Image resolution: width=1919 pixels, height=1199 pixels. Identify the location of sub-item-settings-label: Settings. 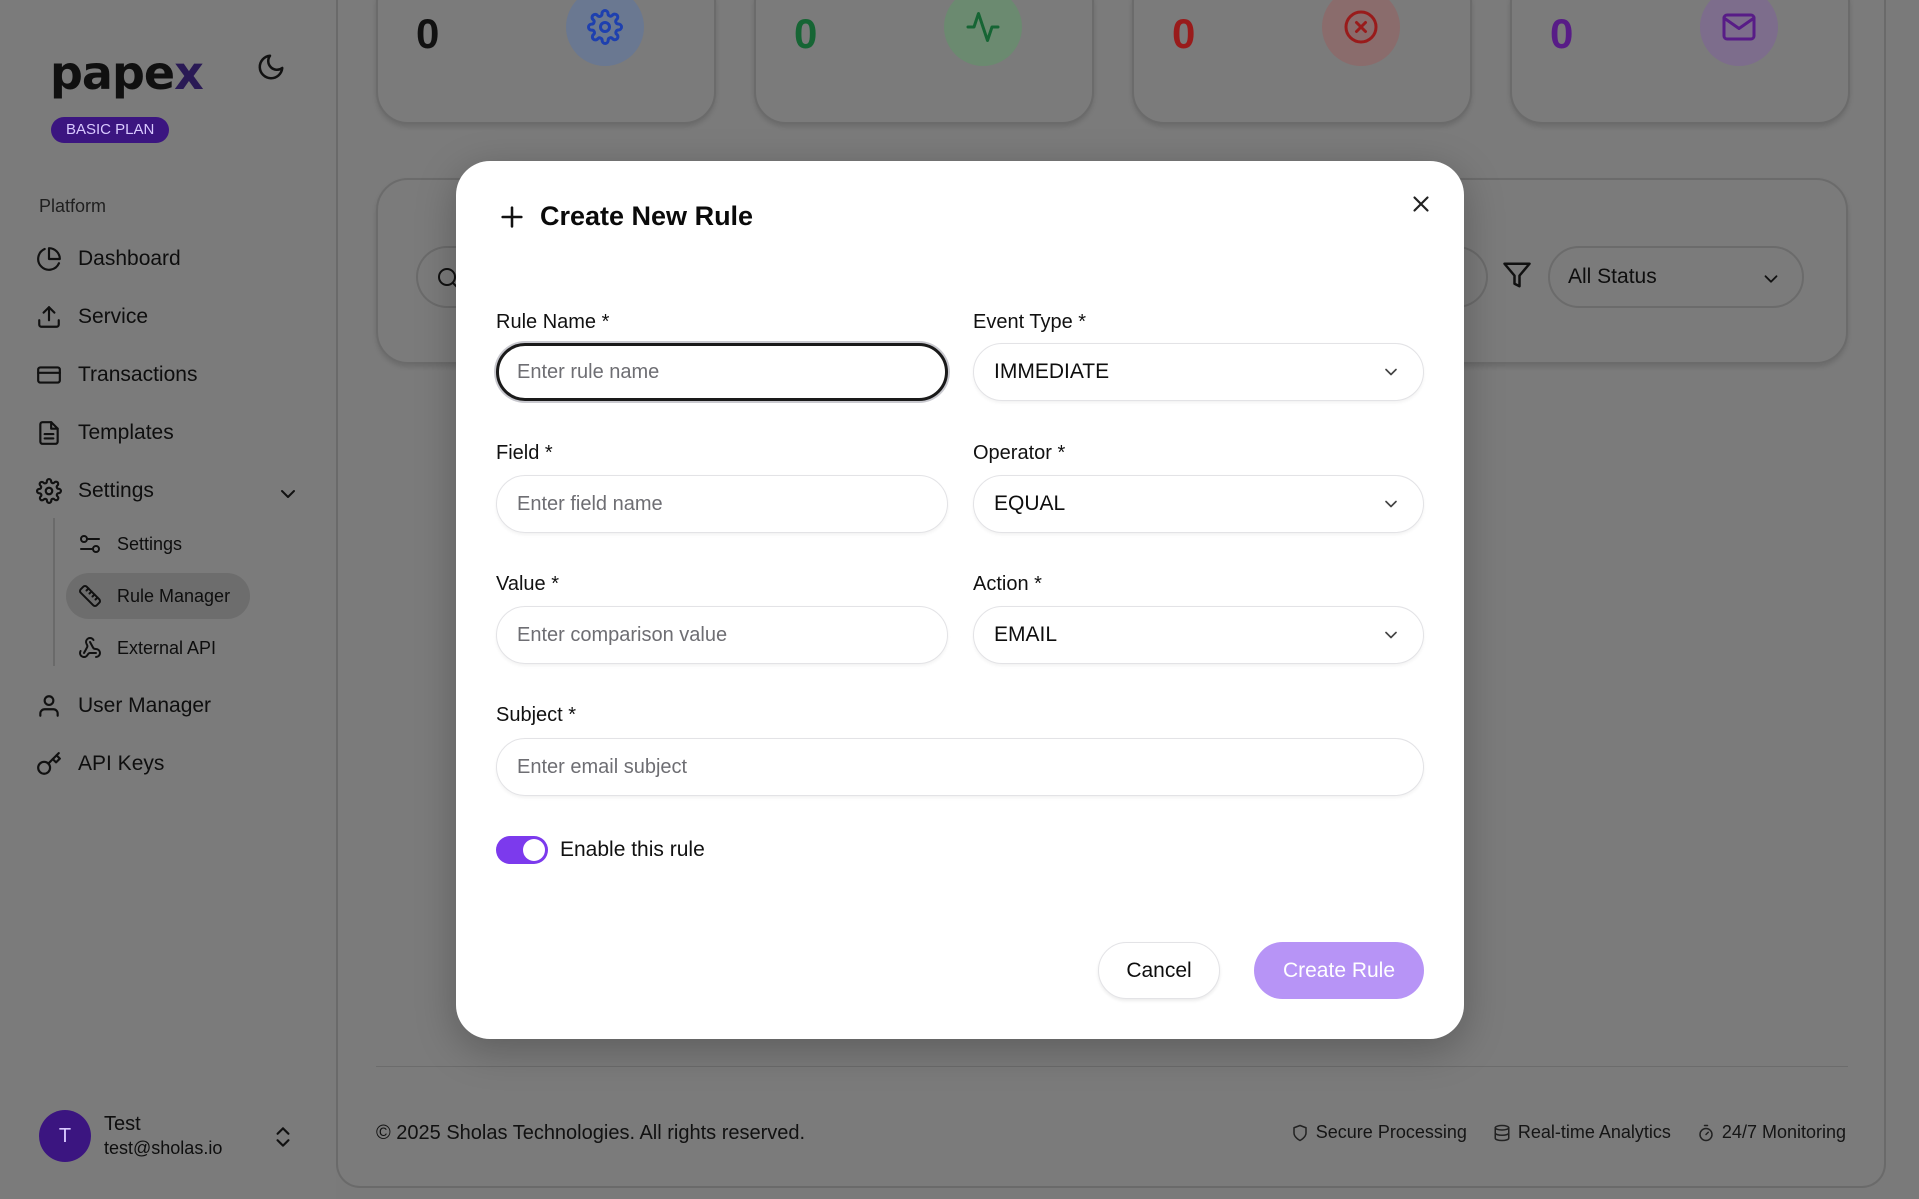
(150, 543).